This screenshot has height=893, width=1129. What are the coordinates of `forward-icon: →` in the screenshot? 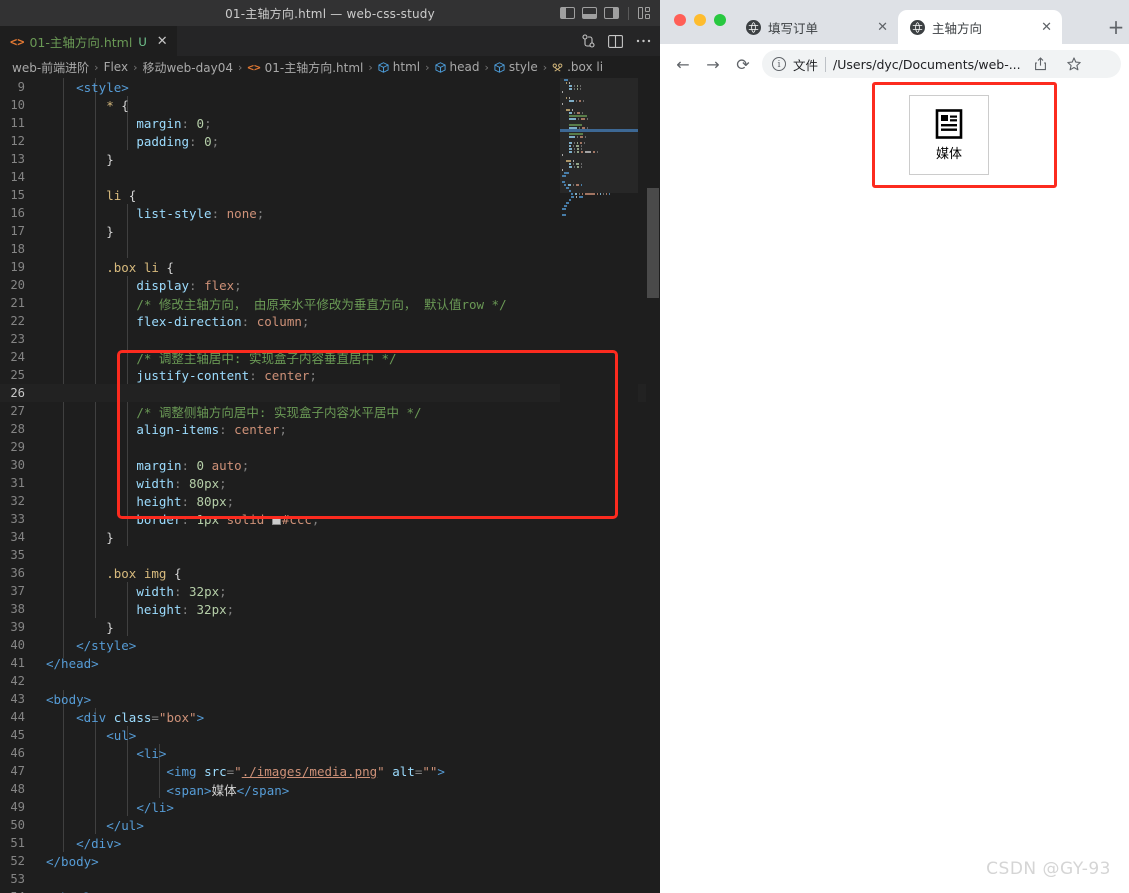 It's located at (713, 64).